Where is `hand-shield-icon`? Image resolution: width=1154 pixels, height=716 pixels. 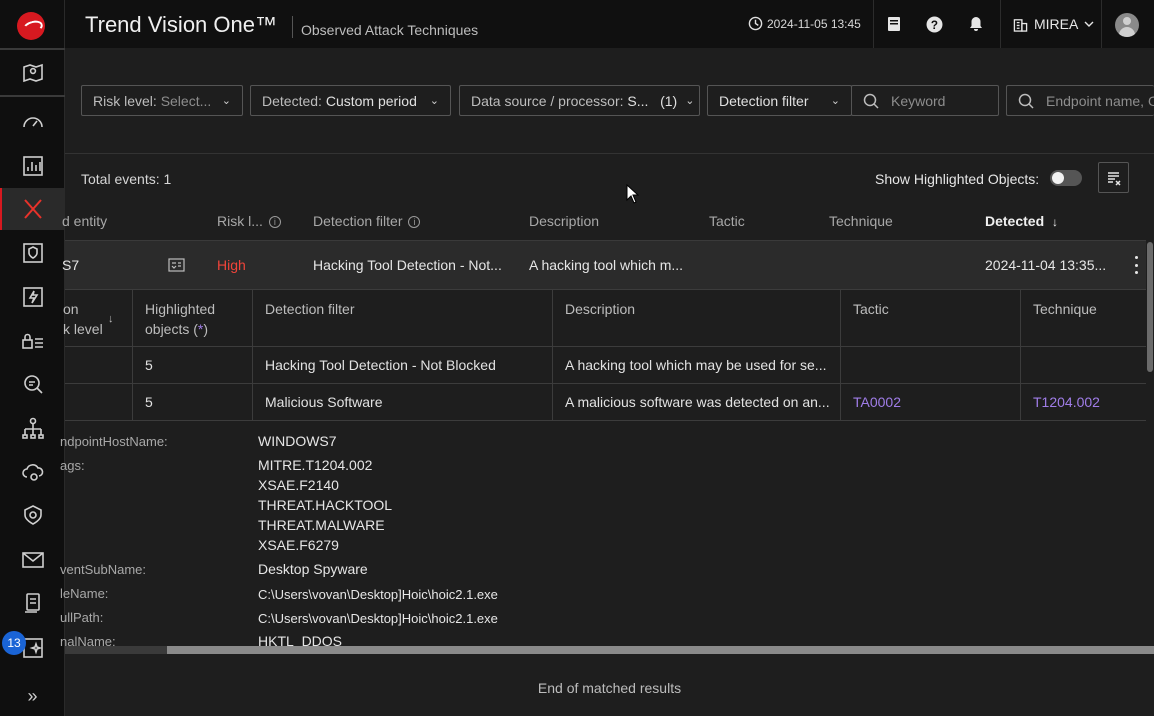
hand-shield-icon is located at coordinates (32, 253).